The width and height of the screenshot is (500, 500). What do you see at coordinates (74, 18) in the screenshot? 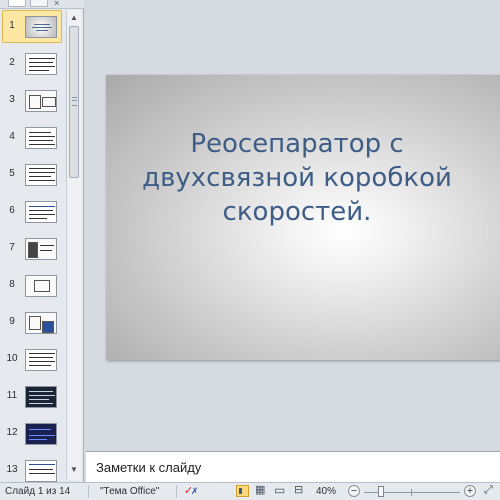
I see `scroll-up-icon: ▲` at bounding box center [74, 18].